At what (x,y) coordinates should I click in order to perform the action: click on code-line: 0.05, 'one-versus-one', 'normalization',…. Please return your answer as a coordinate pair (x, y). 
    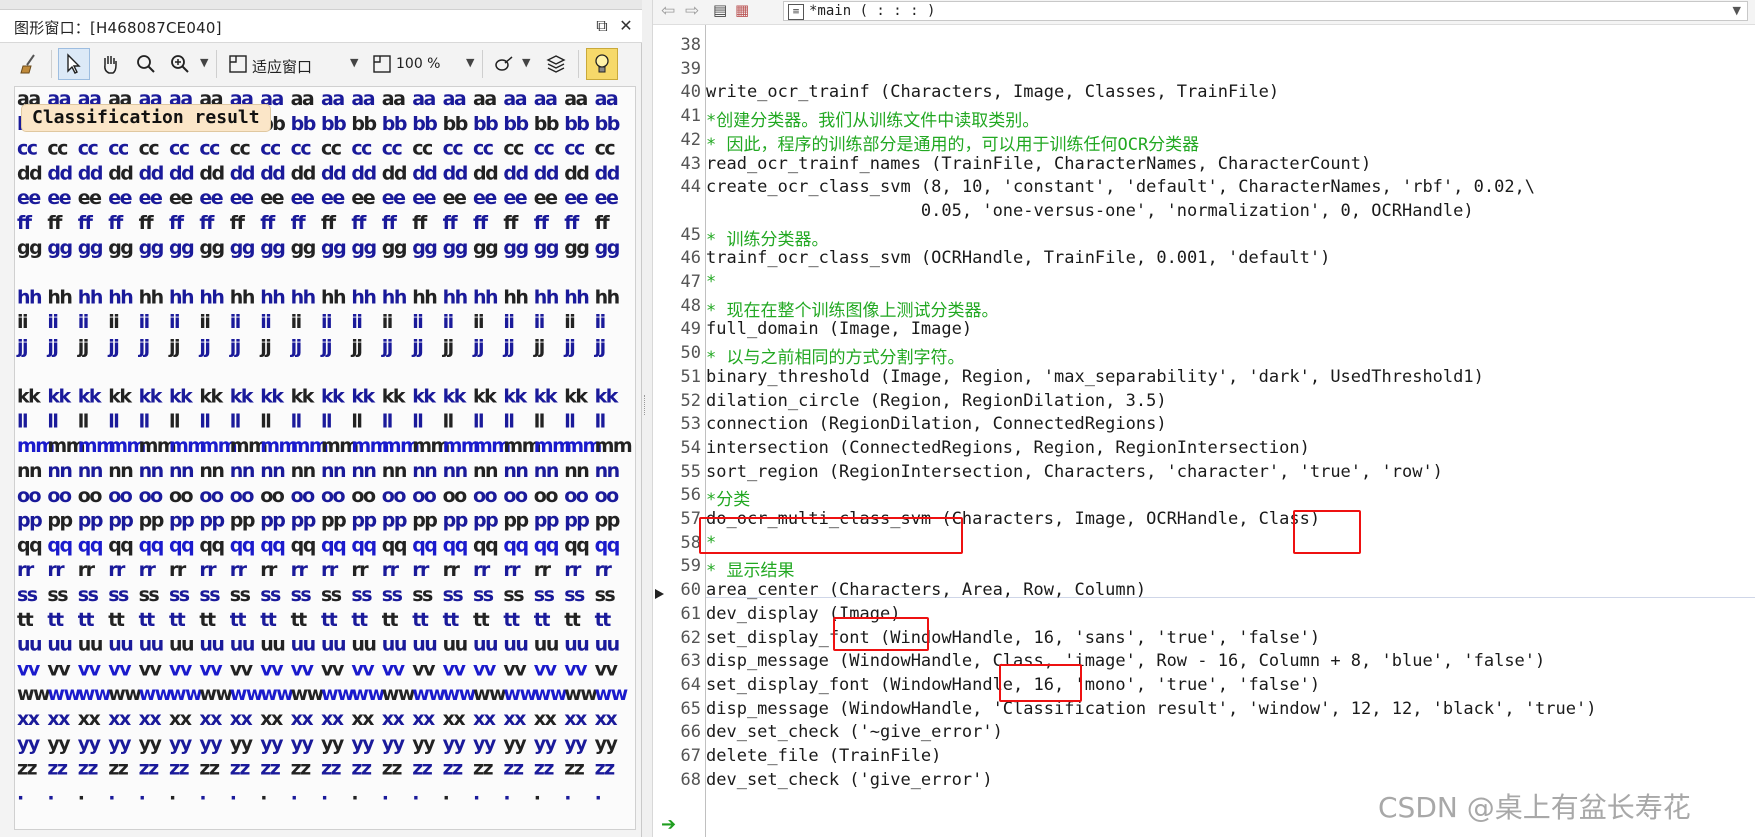
    Looking at the image, I should click on (1090, 211).